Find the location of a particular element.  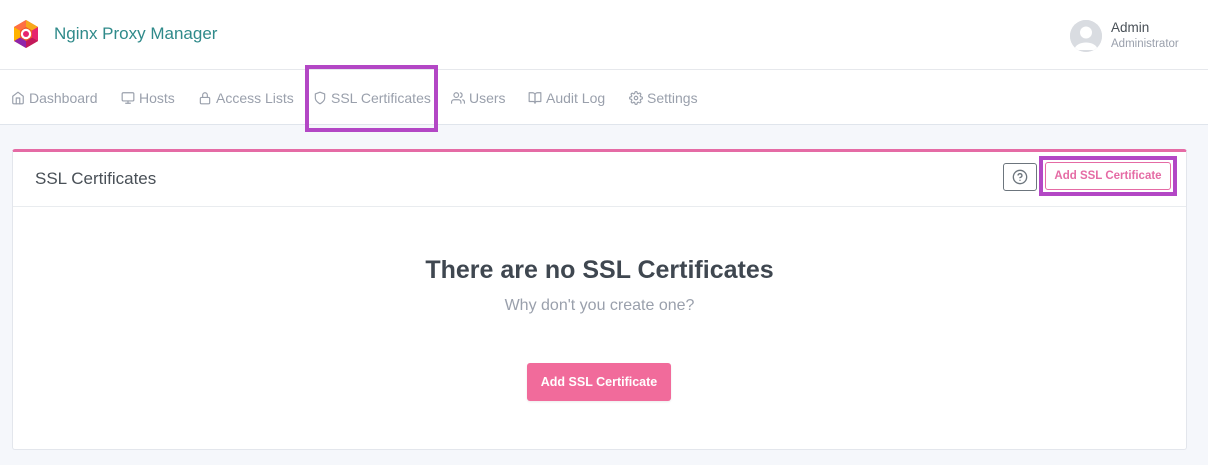

shield-icon is located at coordinates (320, 97).